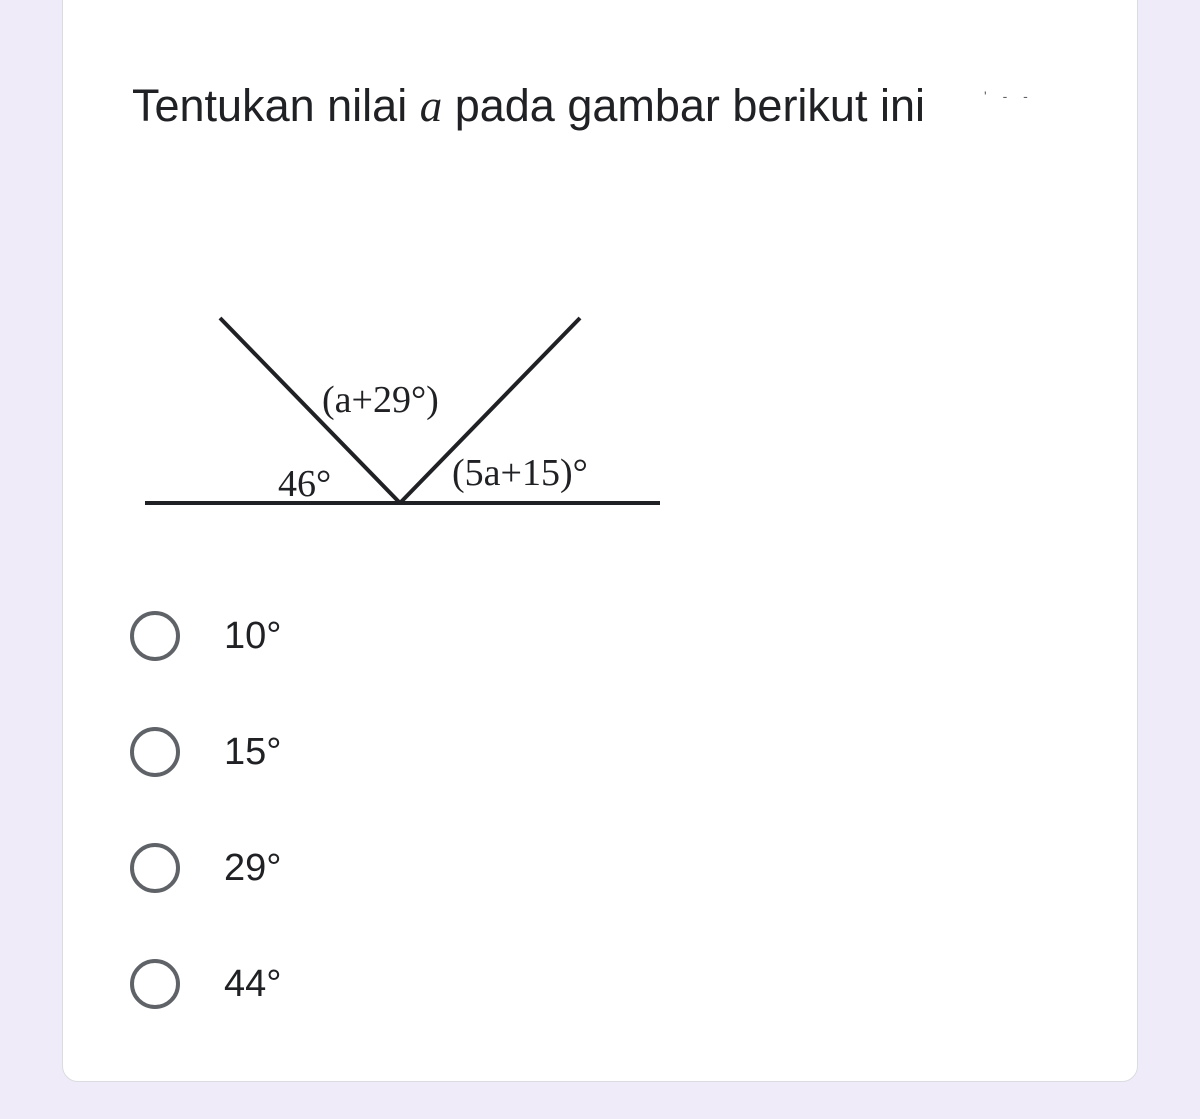  What do you see at coordinates (205, 749) in the screenshot?
I see `option-15: 15°` at bounding box center [205, 749].